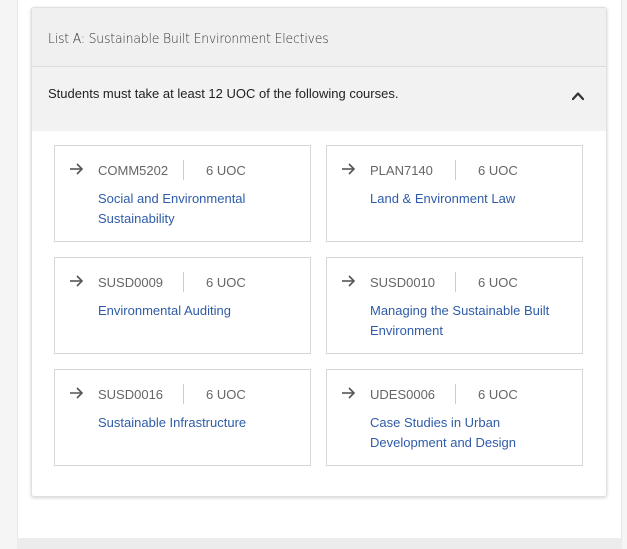 Image resolution: width=627 pixels, height=549 pixels. Describe the element at coordinates (131, 282) in the screenshot. I see `course-code: SUSD0009` at that location.